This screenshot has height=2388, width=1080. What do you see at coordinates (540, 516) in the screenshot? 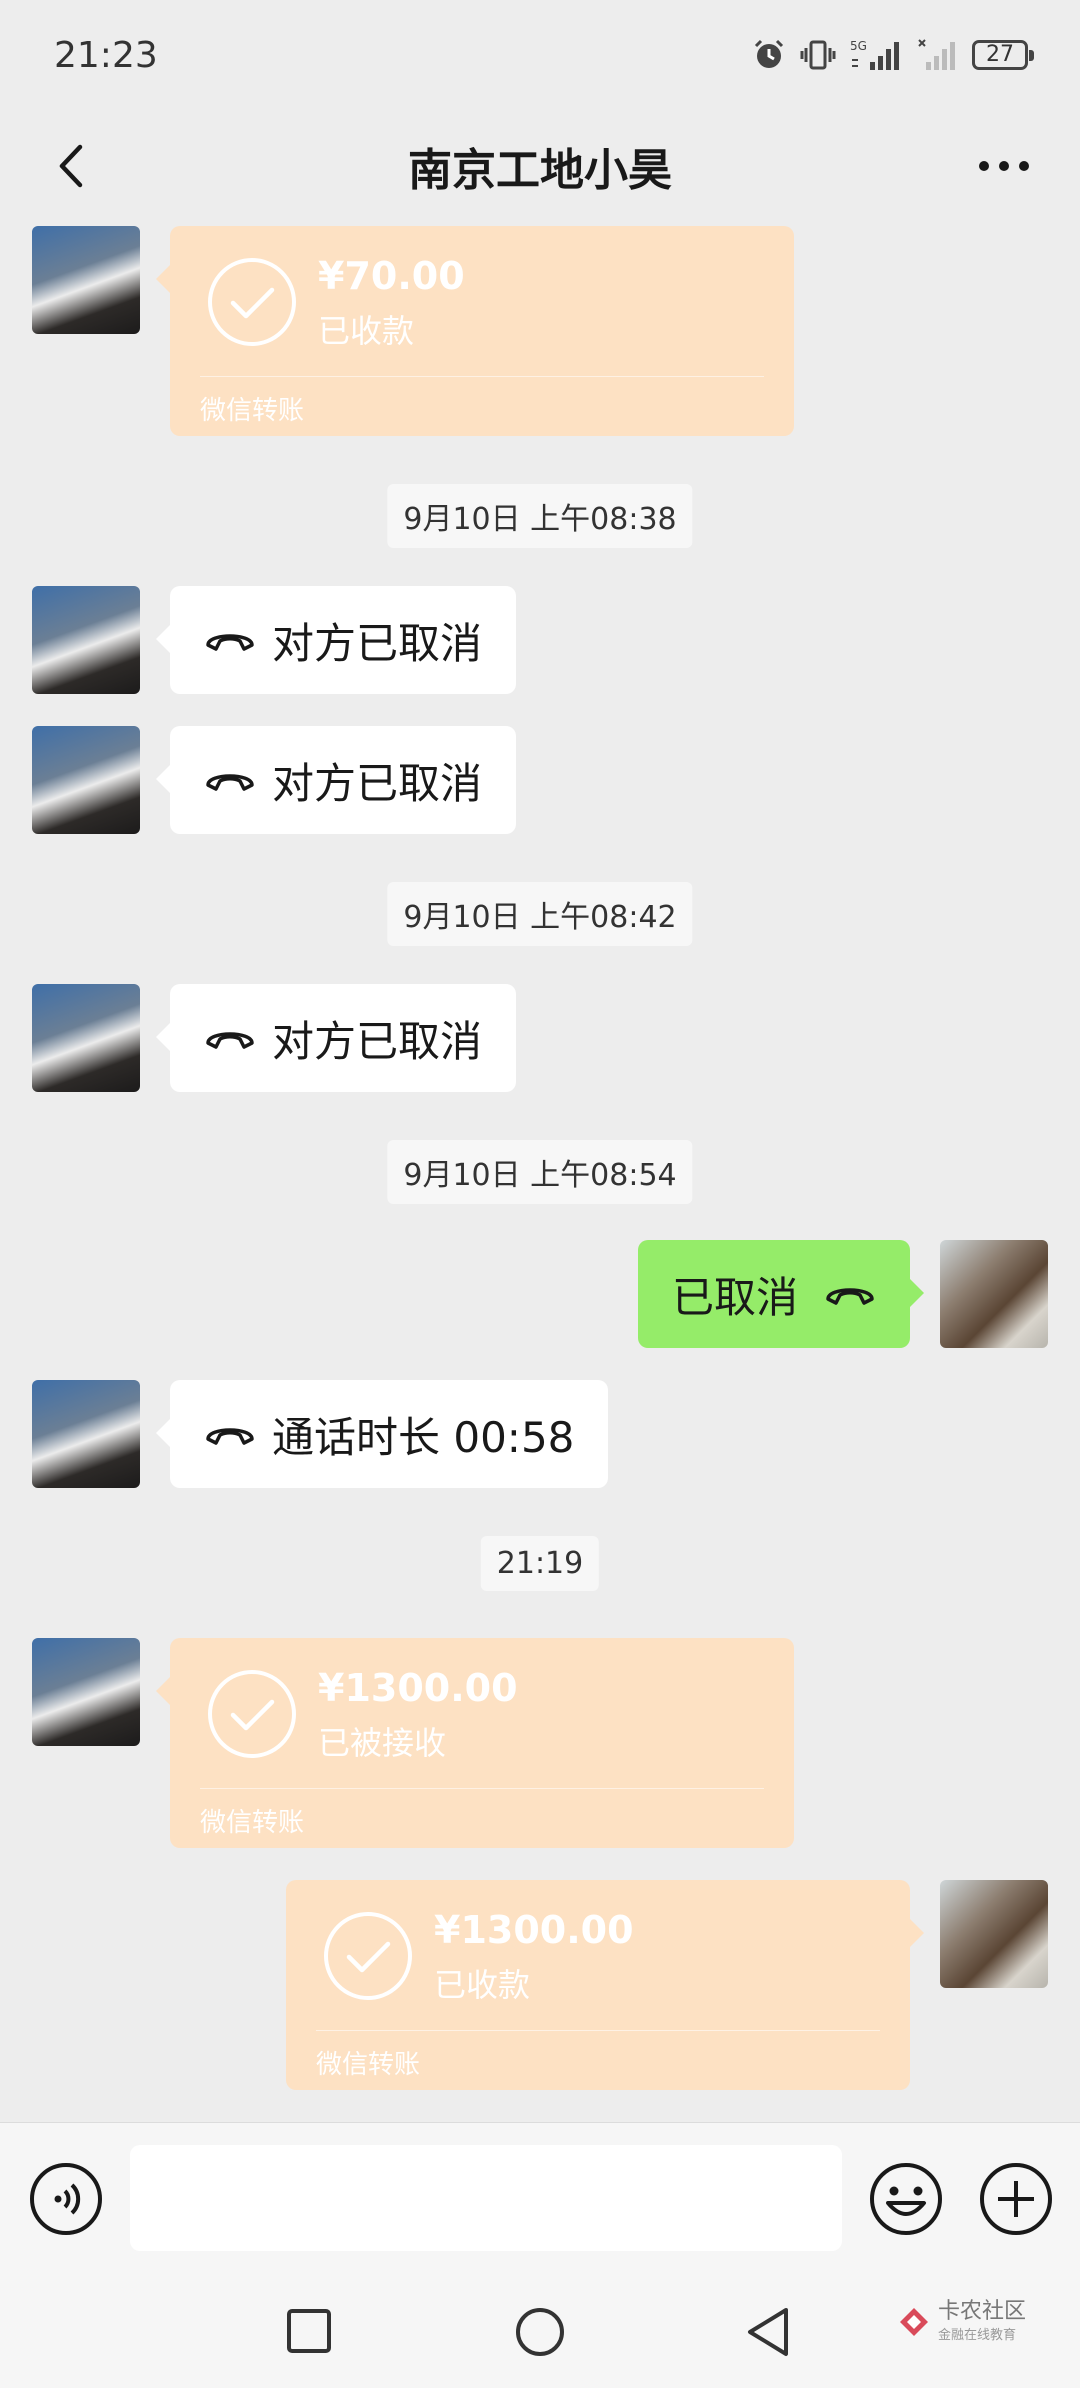
I see `timestamp: 9月10日 上午08:38` at bounding box center [540, 516].